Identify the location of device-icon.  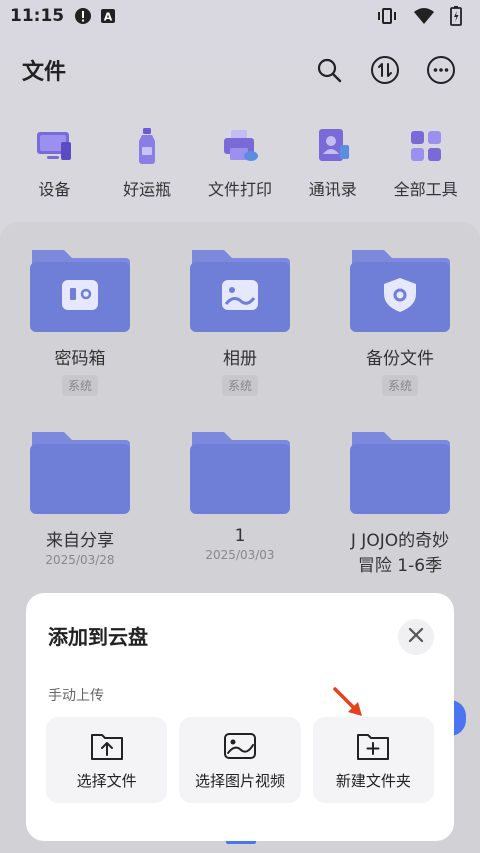
(54, 146).